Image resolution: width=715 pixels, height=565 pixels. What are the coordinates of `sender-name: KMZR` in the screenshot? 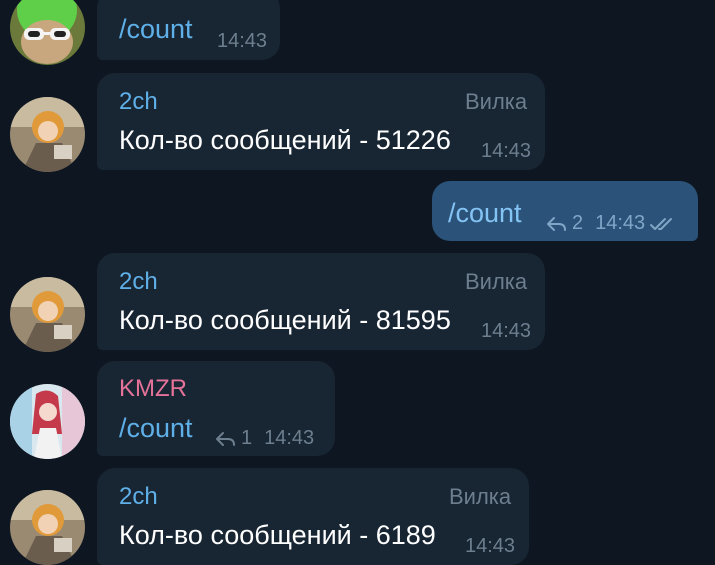 It's located at (153, 389).